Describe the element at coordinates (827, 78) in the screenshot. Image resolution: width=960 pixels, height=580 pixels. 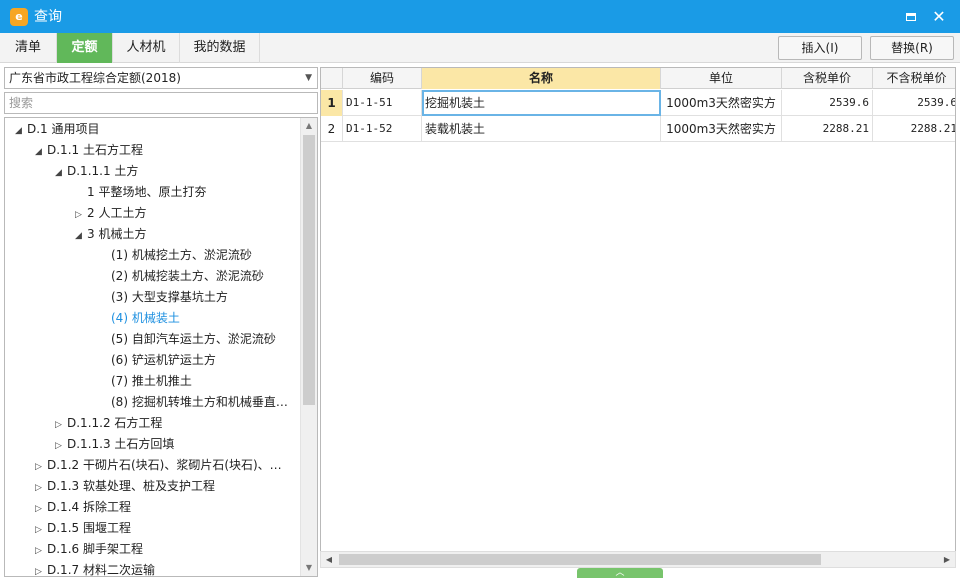
I see `column-header-price-tax: 含税单价` at that location.